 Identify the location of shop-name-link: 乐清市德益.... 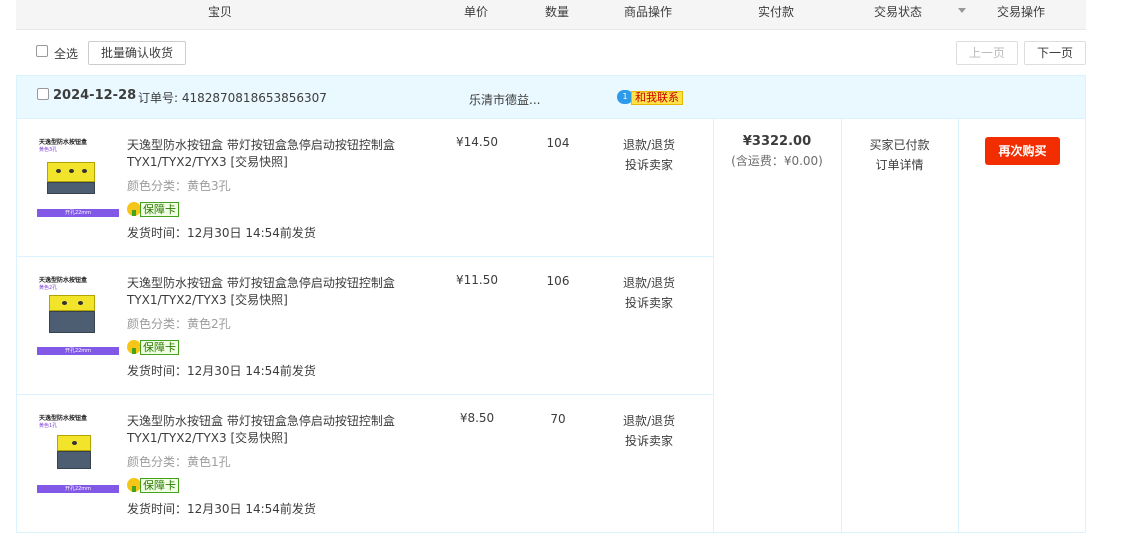
(504, 99).